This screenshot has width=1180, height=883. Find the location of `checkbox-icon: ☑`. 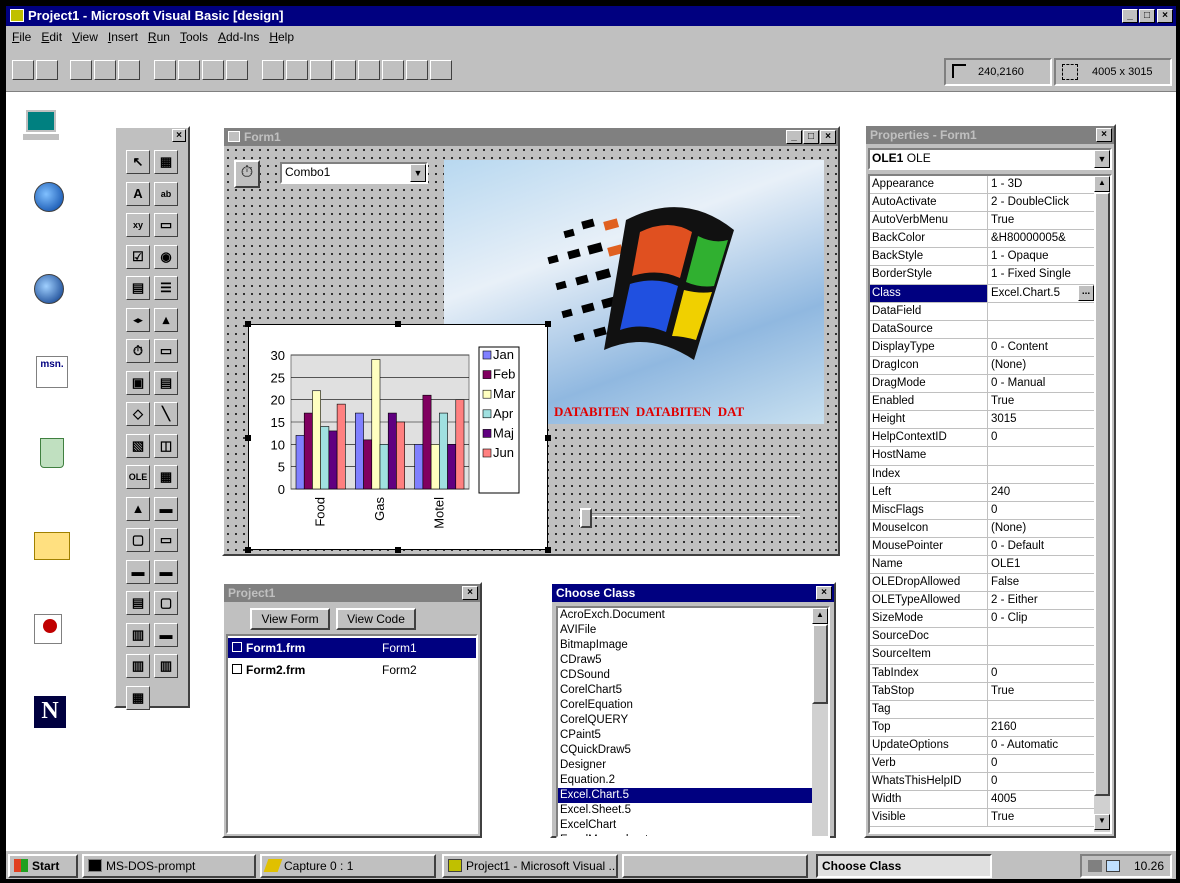

checkbox-icon: ☑ is located at coordinates (138, 256).